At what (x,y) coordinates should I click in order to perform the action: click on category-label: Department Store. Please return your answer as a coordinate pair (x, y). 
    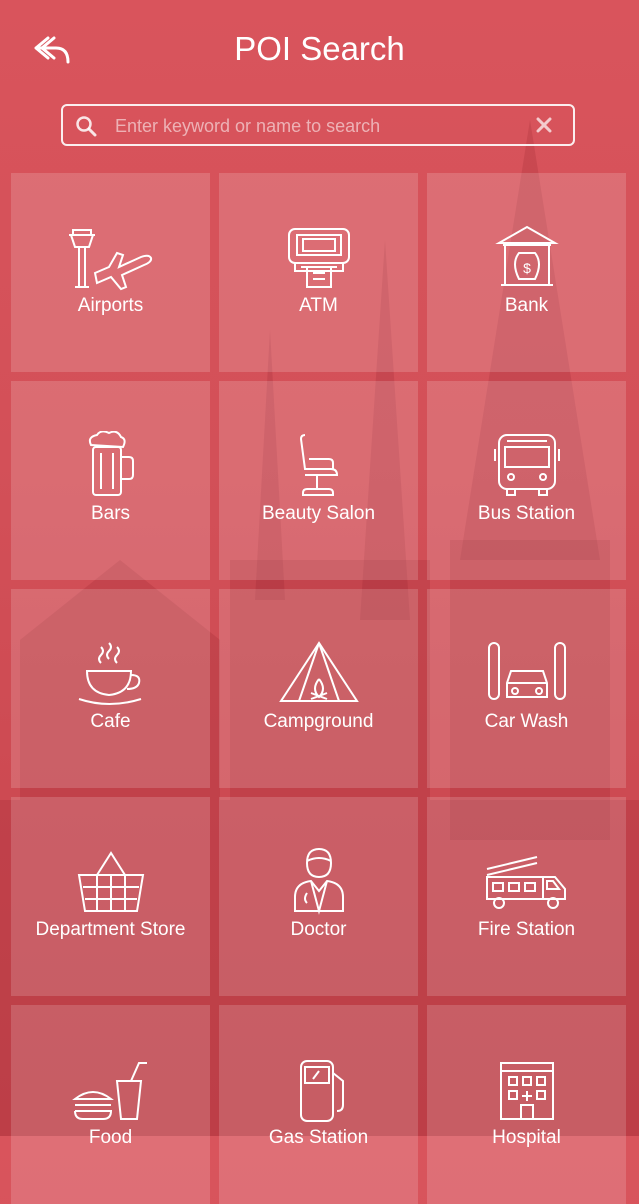
    Looking at the image, I should click on (110, 929).